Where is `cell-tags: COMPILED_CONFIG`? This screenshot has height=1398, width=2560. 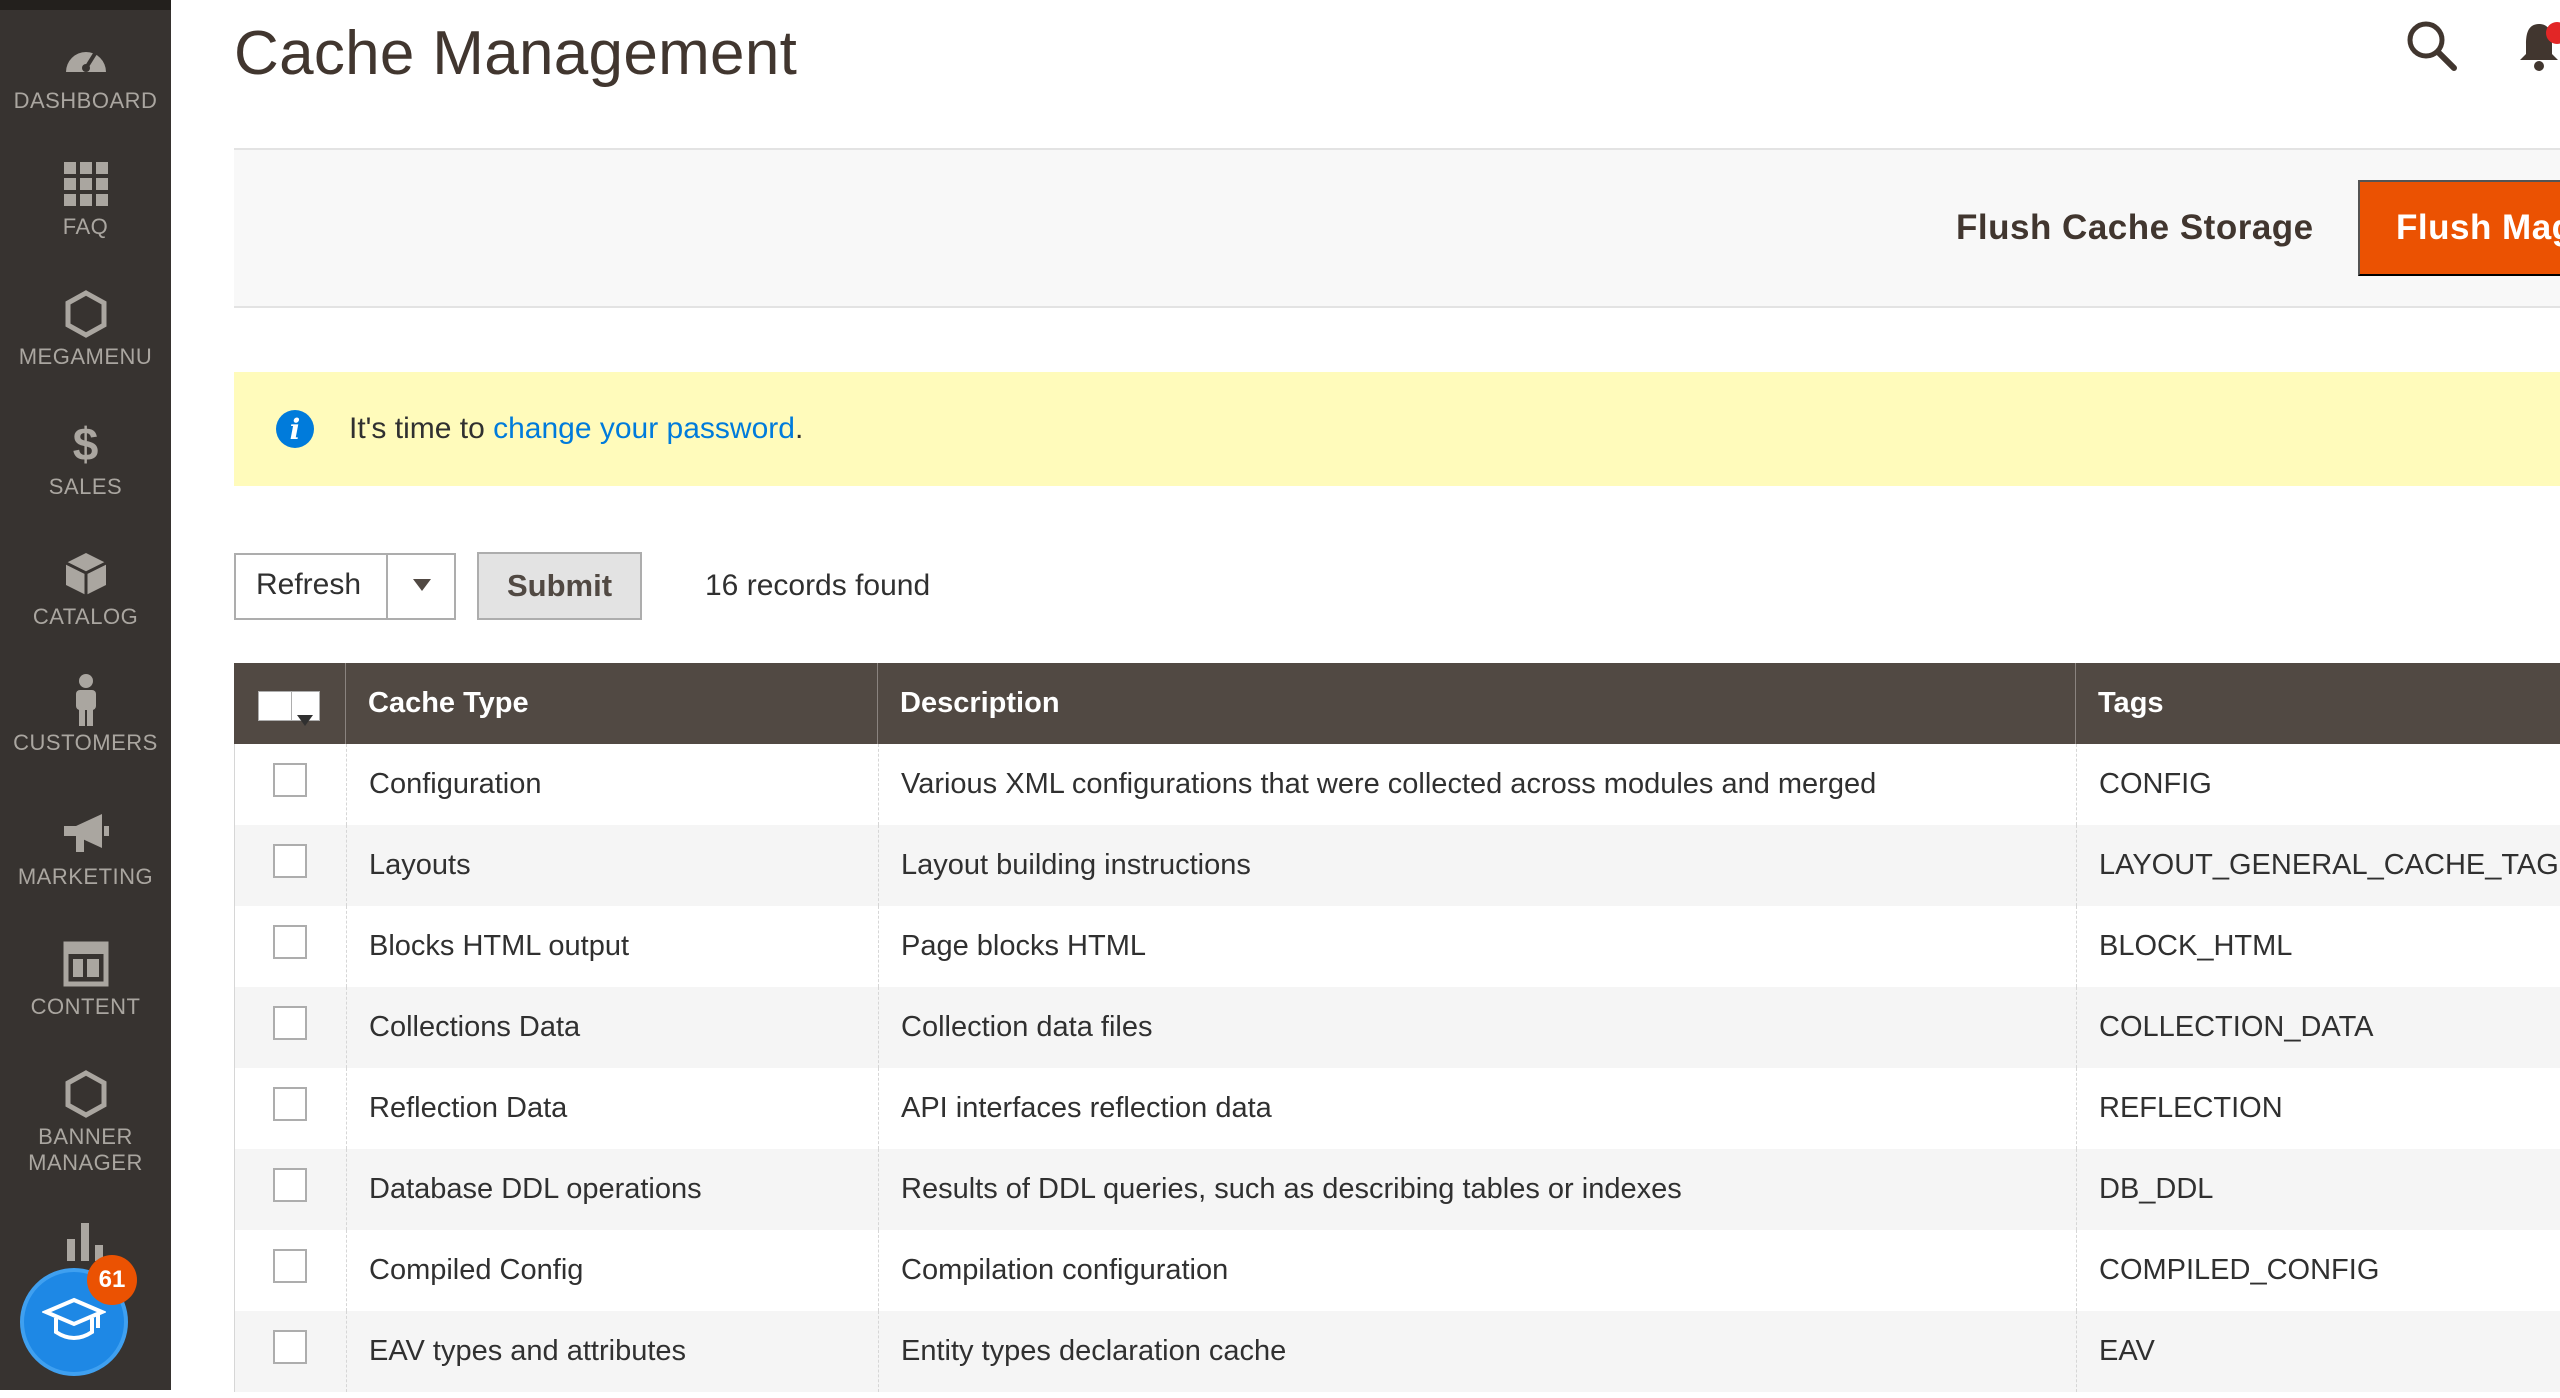
cell-tags: COMPILED_CONFIG is located at coordinates (2318, 1270).